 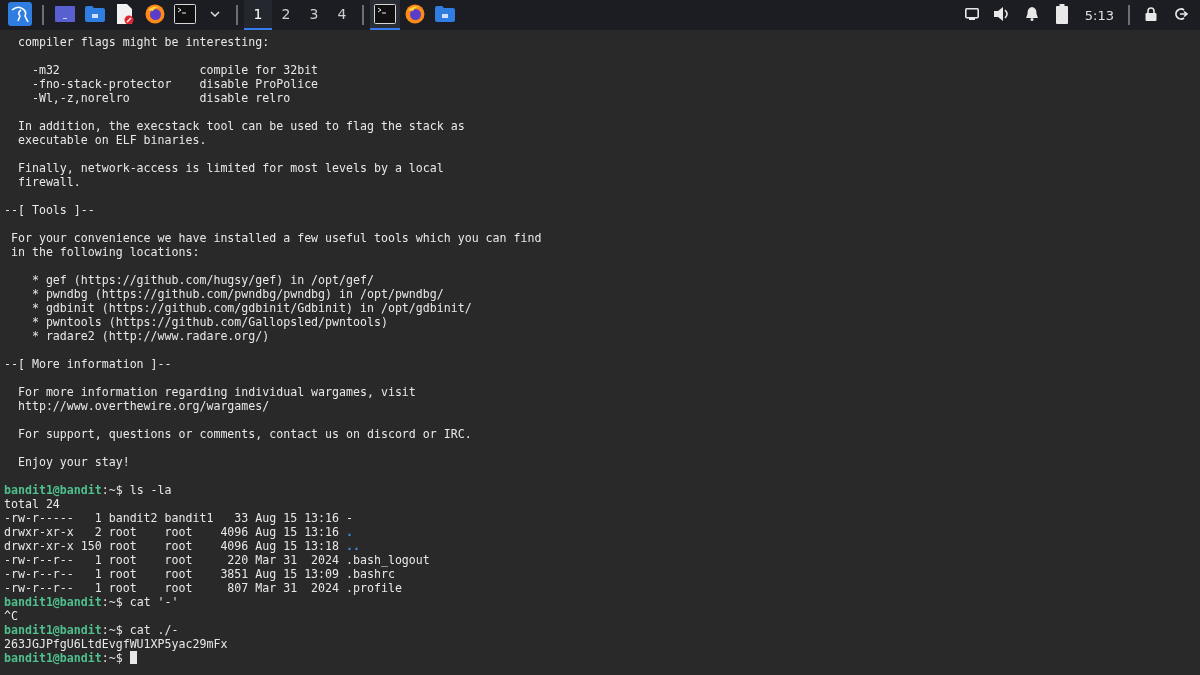 I want to click on desktop-icon, so click(x=65, y=14).